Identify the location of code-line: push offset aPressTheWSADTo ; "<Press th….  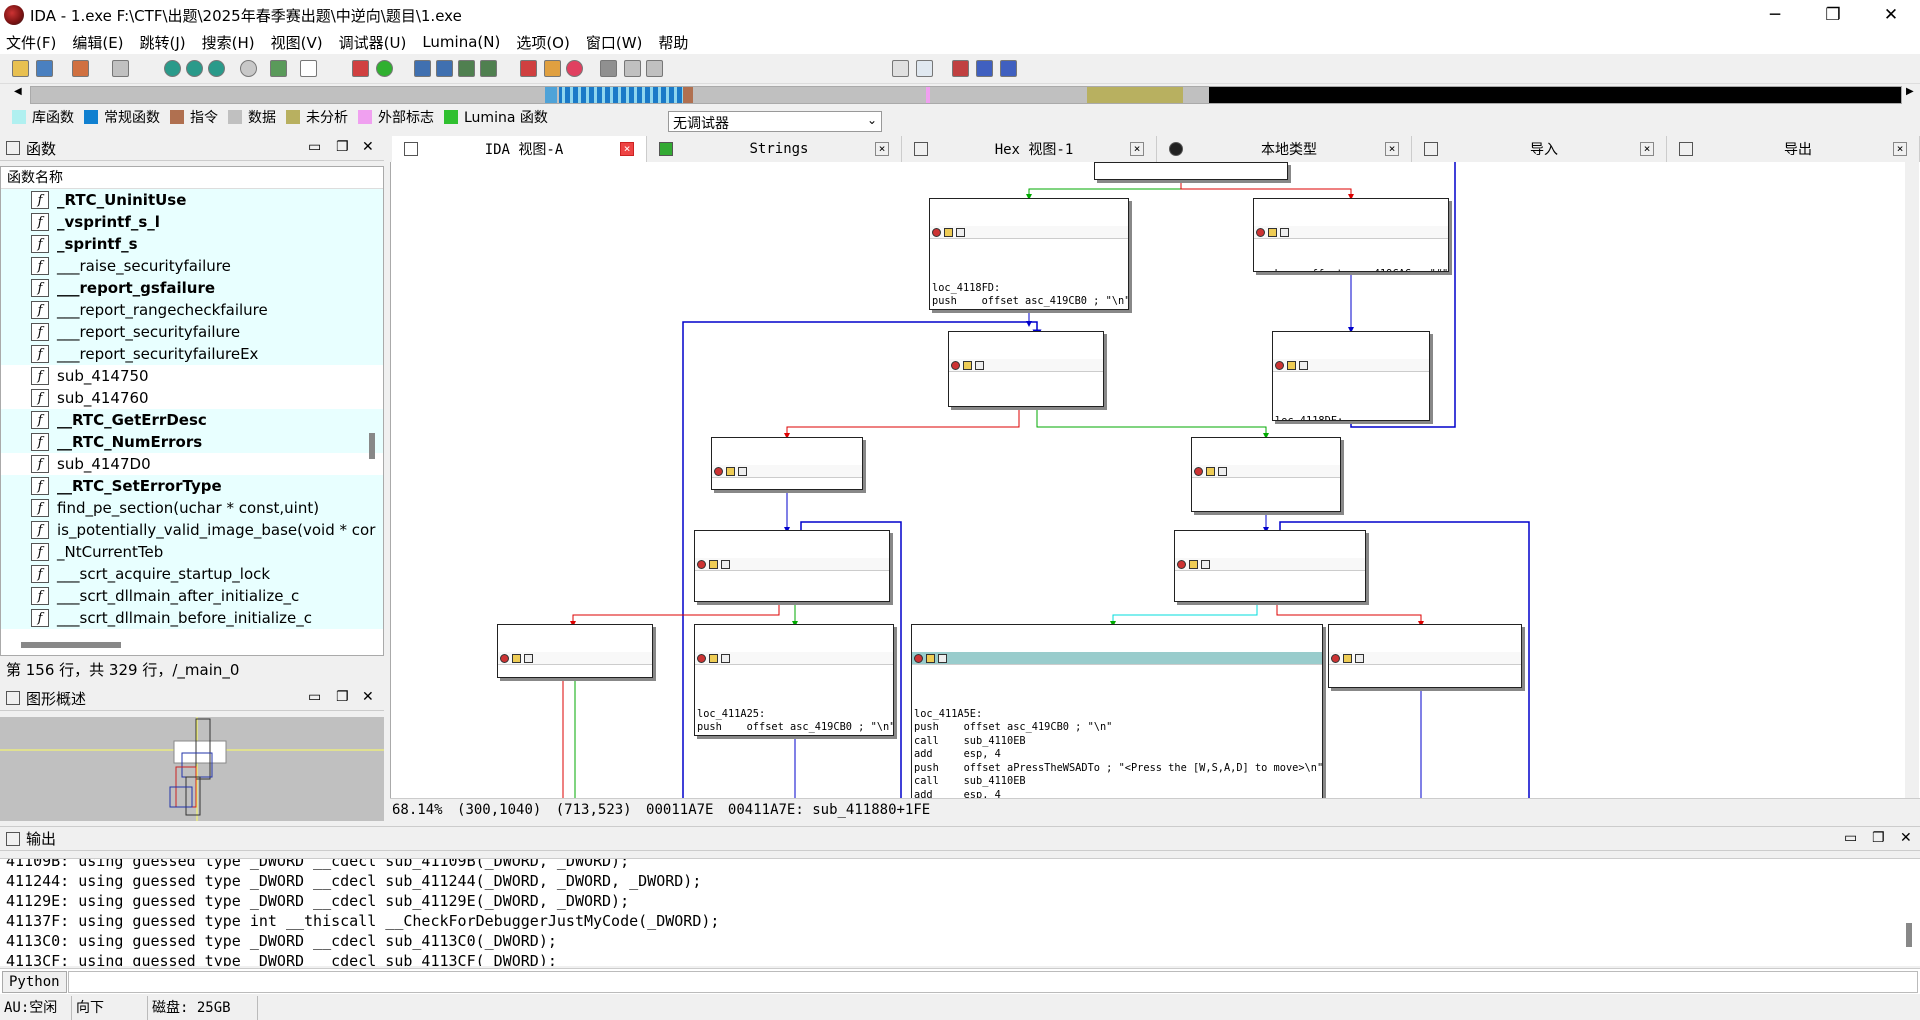
(1118, 769).